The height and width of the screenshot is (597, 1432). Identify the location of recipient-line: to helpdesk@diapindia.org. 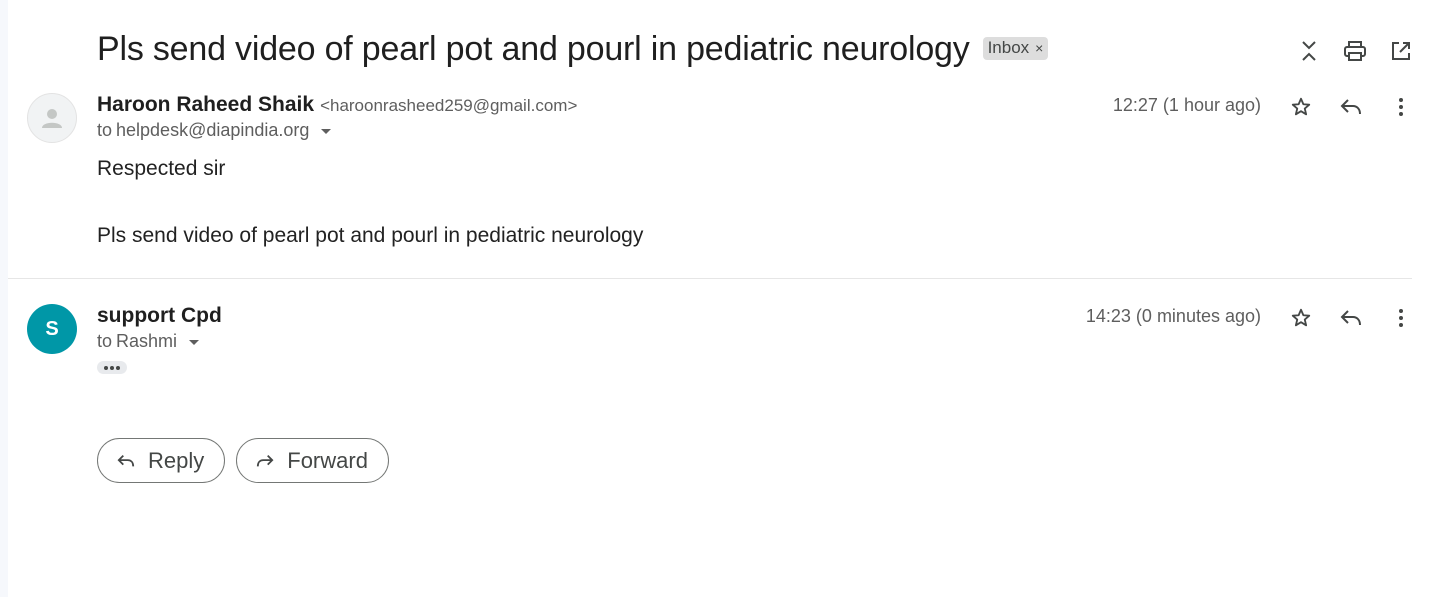
(214, 130).